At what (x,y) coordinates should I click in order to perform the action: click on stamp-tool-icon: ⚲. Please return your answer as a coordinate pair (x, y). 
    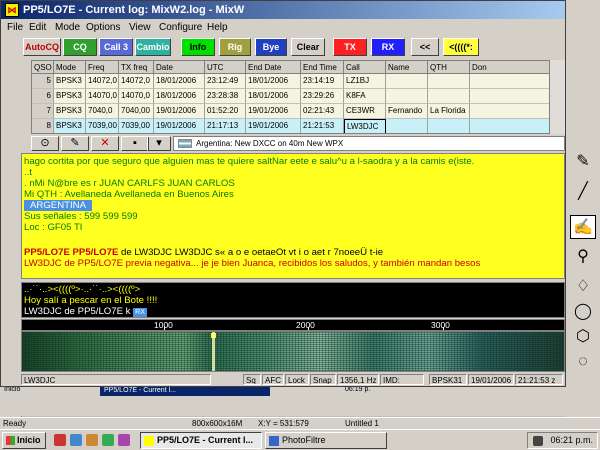
    Looking at the image, I should click on (583, 257).